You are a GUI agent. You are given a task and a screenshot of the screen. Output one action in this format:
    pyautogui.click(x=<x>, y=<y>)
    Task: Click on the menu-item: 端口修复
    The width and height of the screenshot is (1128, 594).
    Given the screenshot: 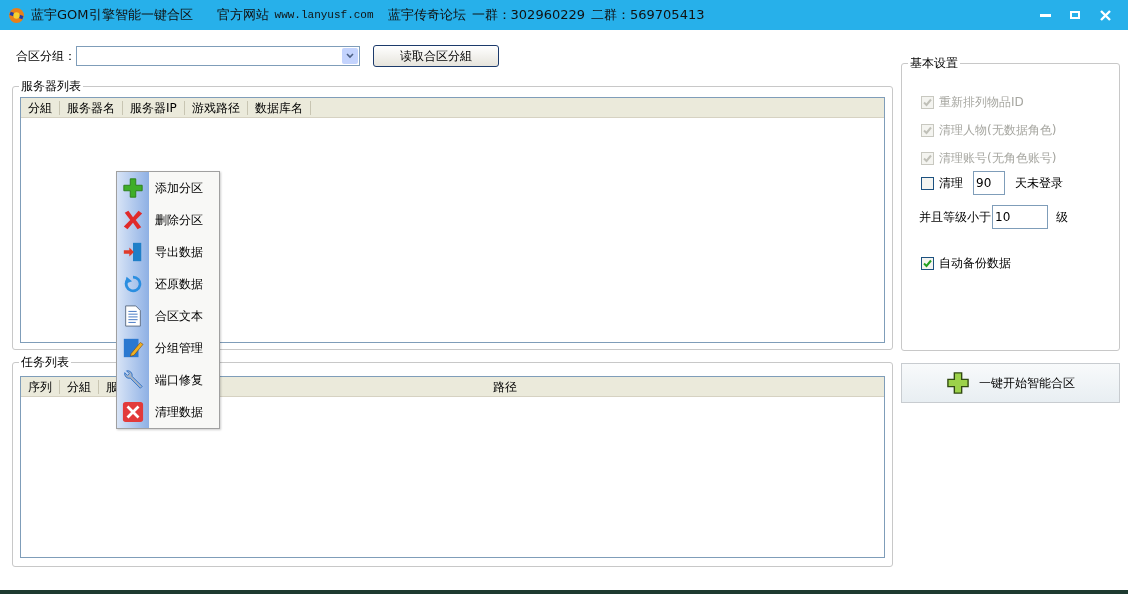 What is the action you would take?
    pyautogui.click(x=168, y=380)
    